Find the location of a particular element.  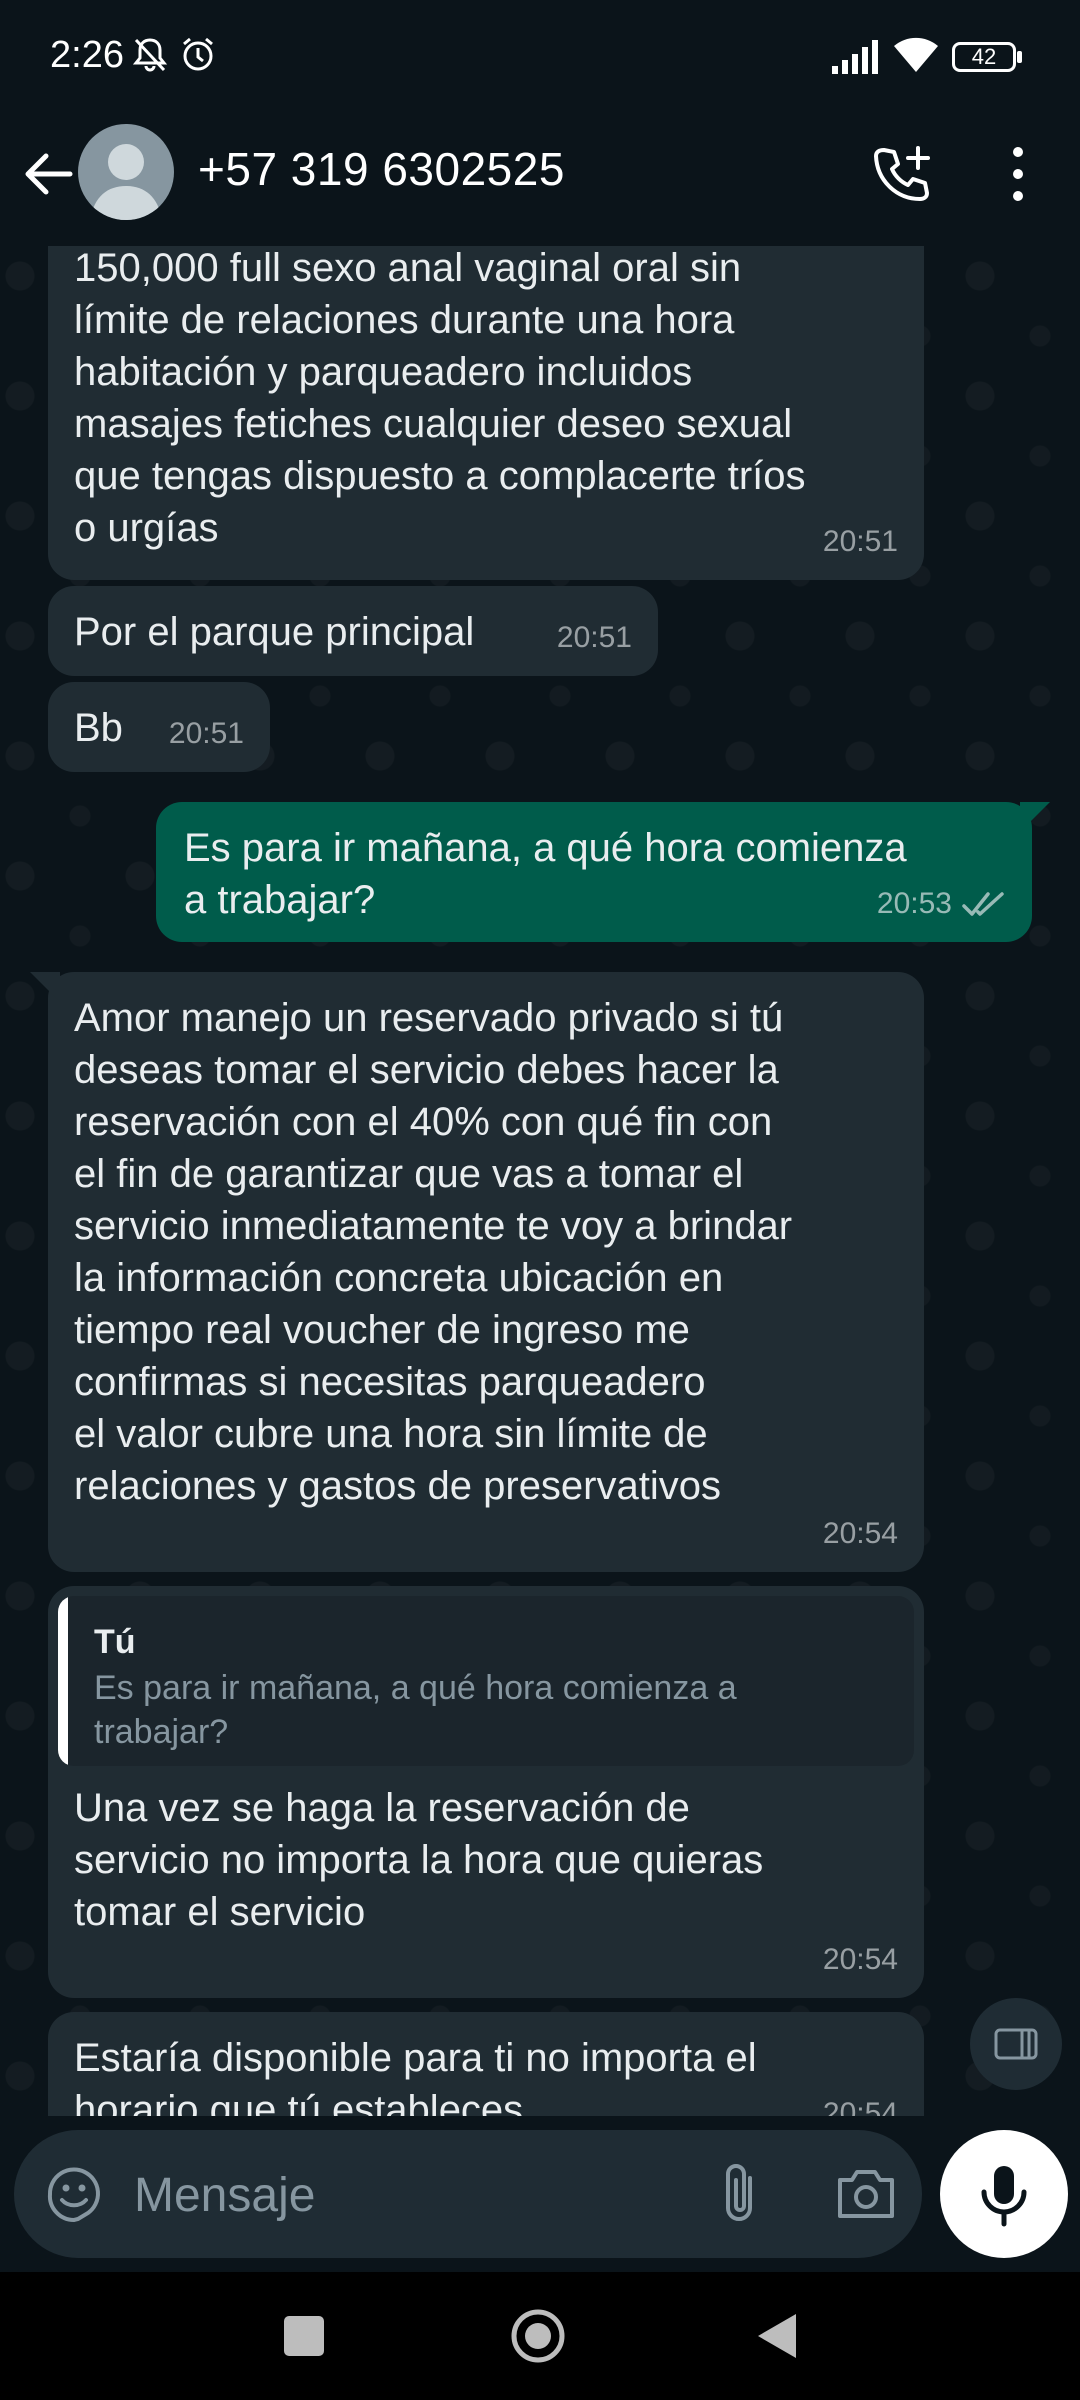

signal-icon is located at coordinates (855, 57).